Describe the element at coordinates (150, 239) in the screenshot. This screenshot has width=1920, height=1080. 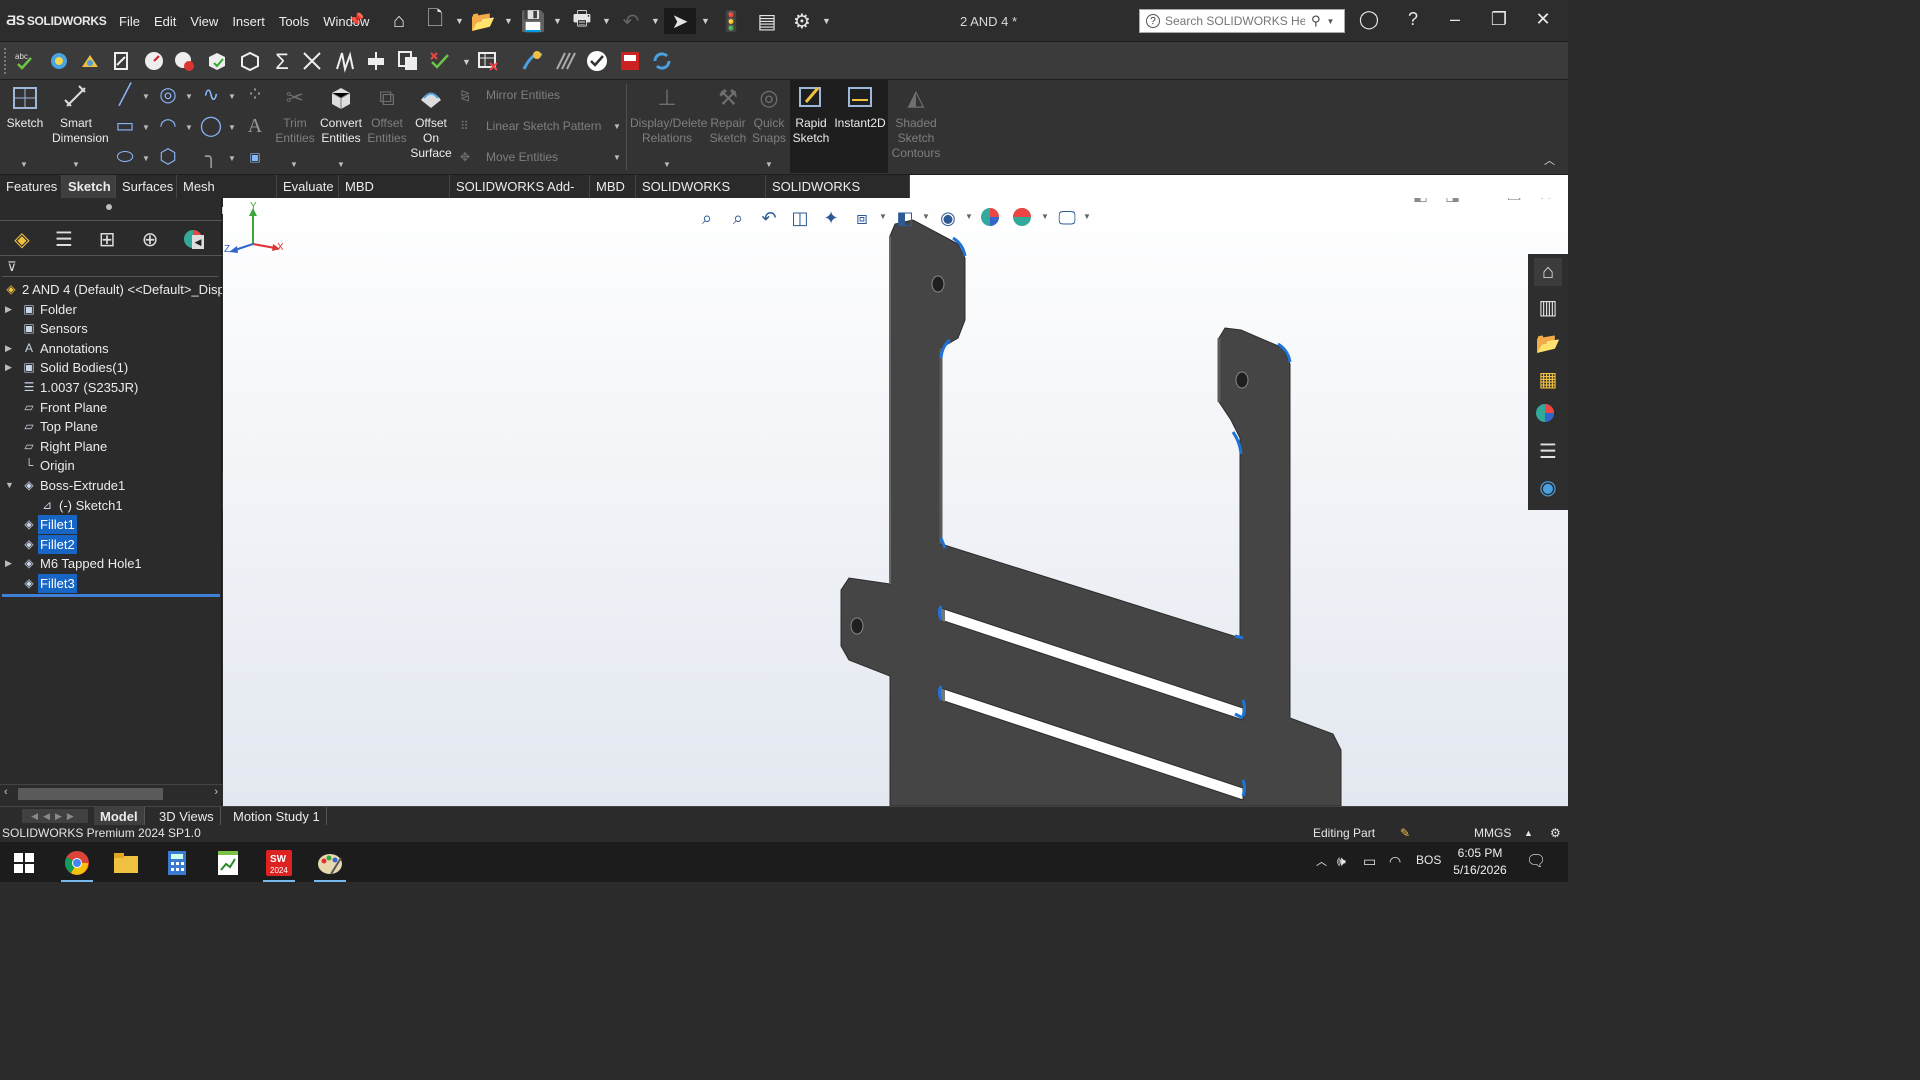
I see `dimxpert-manager-tab-icon: ⊕` at that location.